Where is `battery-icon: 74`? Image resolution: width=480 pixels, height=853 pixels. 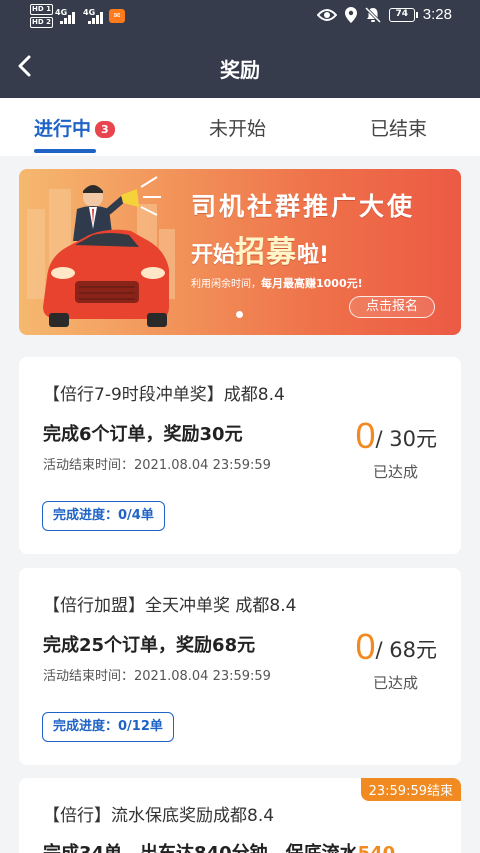
battery-icon: 74 is located at coordinates (403, 14).